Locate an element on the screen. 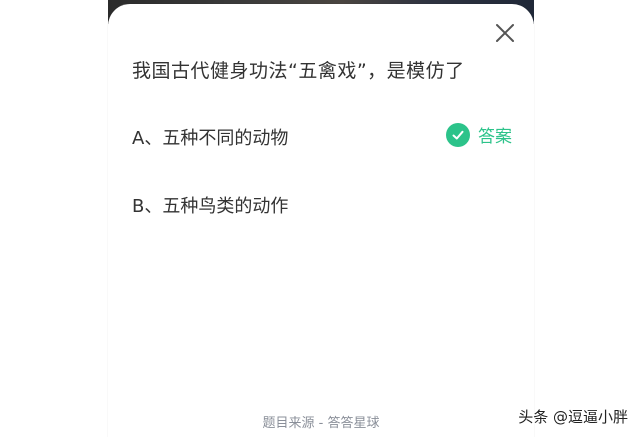 The width and height of the screenshot is (640, 437). close-button is located at coordinates (505, 33).